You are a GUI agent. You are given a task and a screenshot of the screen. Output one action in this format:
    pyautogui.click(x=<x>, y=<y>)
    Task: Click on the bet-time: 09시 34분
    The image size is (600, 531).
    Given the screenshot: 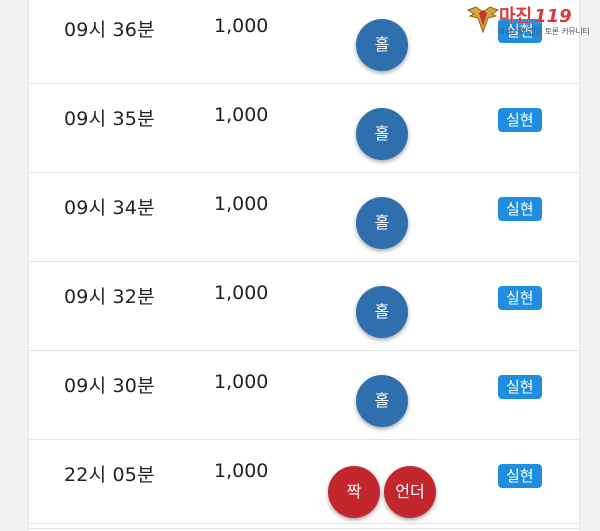 What is the action you would take?
    pyautogui.click(x=109, y=208)
    